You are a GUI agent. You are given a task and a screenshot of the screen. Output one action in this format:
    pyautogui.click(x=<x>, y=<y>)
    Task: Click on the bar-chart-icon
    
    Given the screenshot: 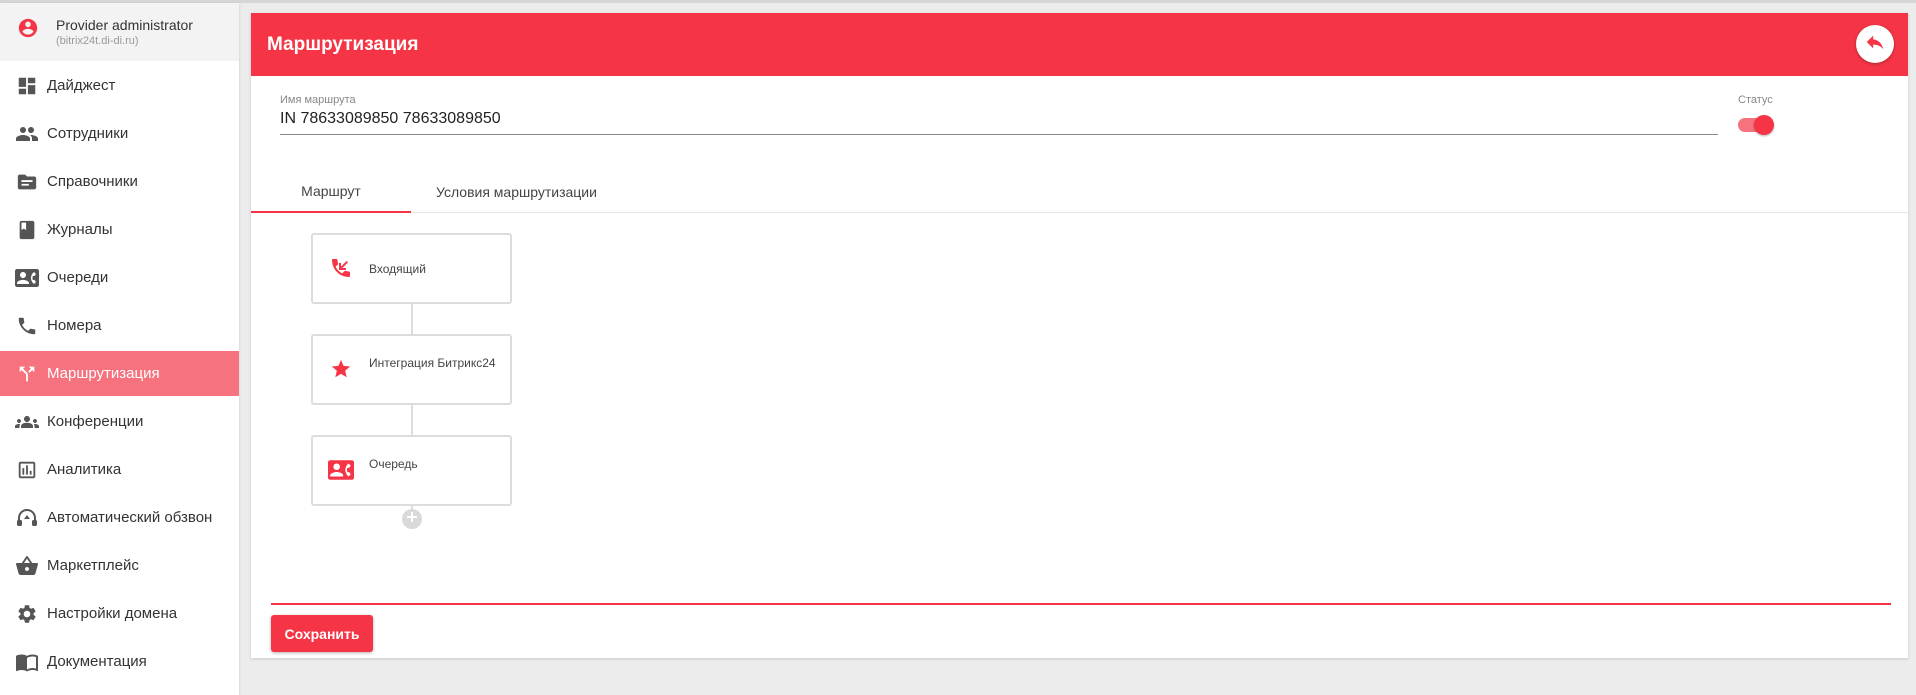 What is the action you would take?
    pyautogui.click(x=27, y=470)
    